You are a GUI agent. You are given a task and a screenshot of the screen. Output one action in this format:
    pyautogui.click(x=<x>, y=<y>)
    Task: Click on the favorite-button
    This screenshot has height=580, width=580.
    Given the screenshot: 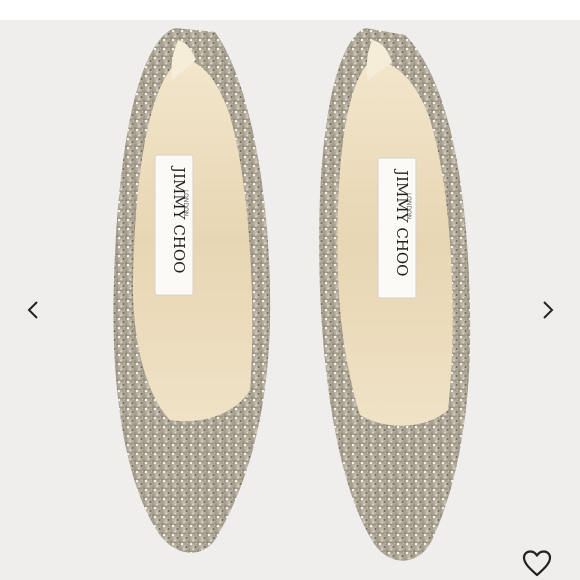 What is the action you would take?
    pyautogui.click(x=537, y=563)
    